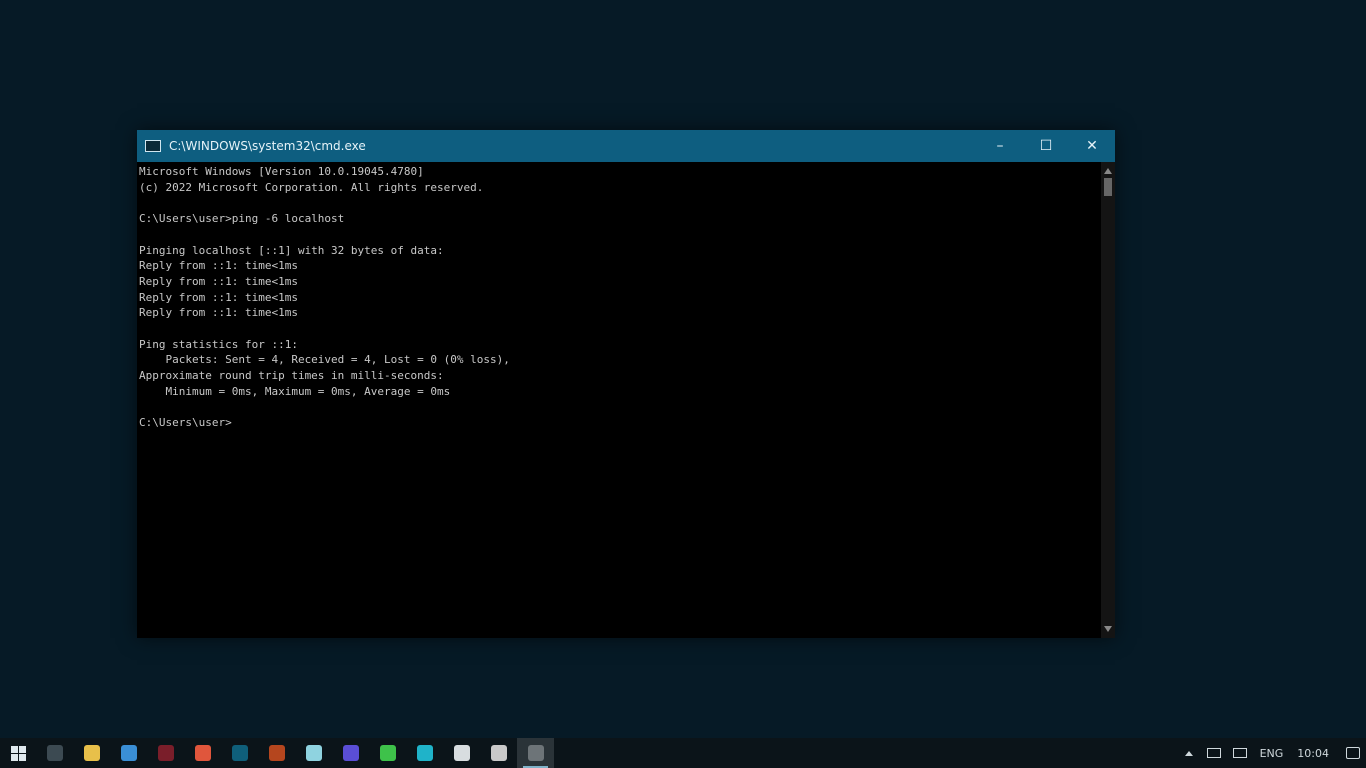 The width and height of the screenshot is (1366, 768). What do you see at coordinates (1046, 146) in the screenshot?
I see `maximize-button: ☐` at bounding box center [1046, 146].